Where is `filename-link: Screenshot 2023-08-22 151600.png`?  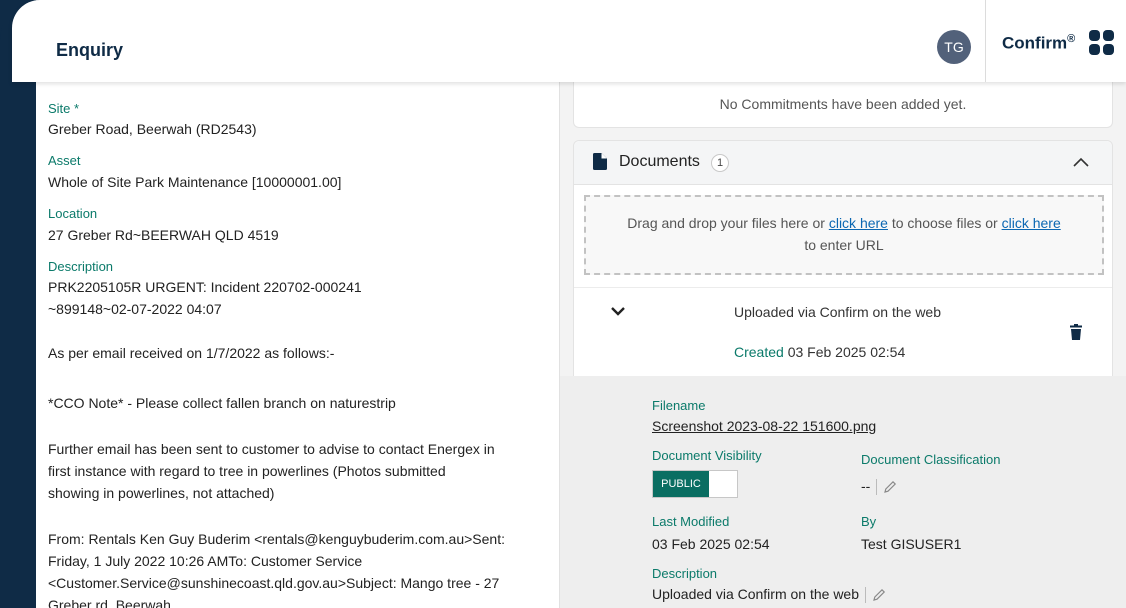 filename-link: Screenshot 2023-08-22 151600.png is located at coordinates (764, 426).